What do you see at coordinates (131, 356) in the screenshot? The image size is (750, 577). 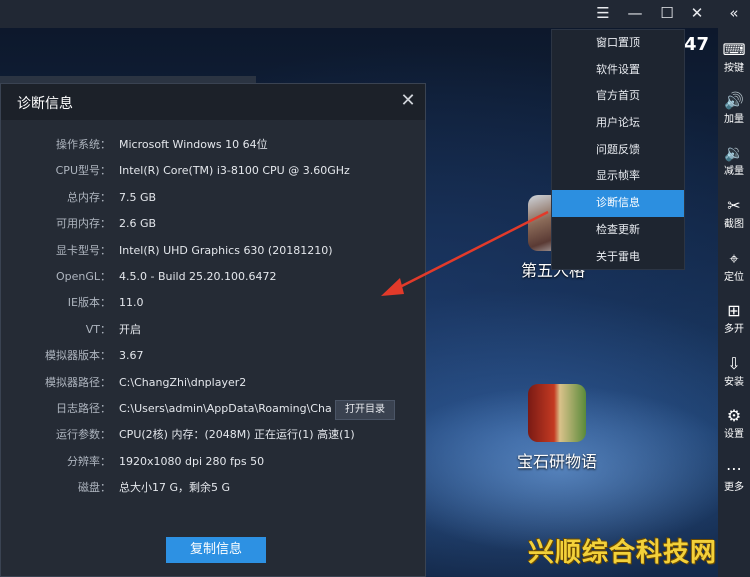 I see `row-value: 3.67` at bounding box center [131, 356].